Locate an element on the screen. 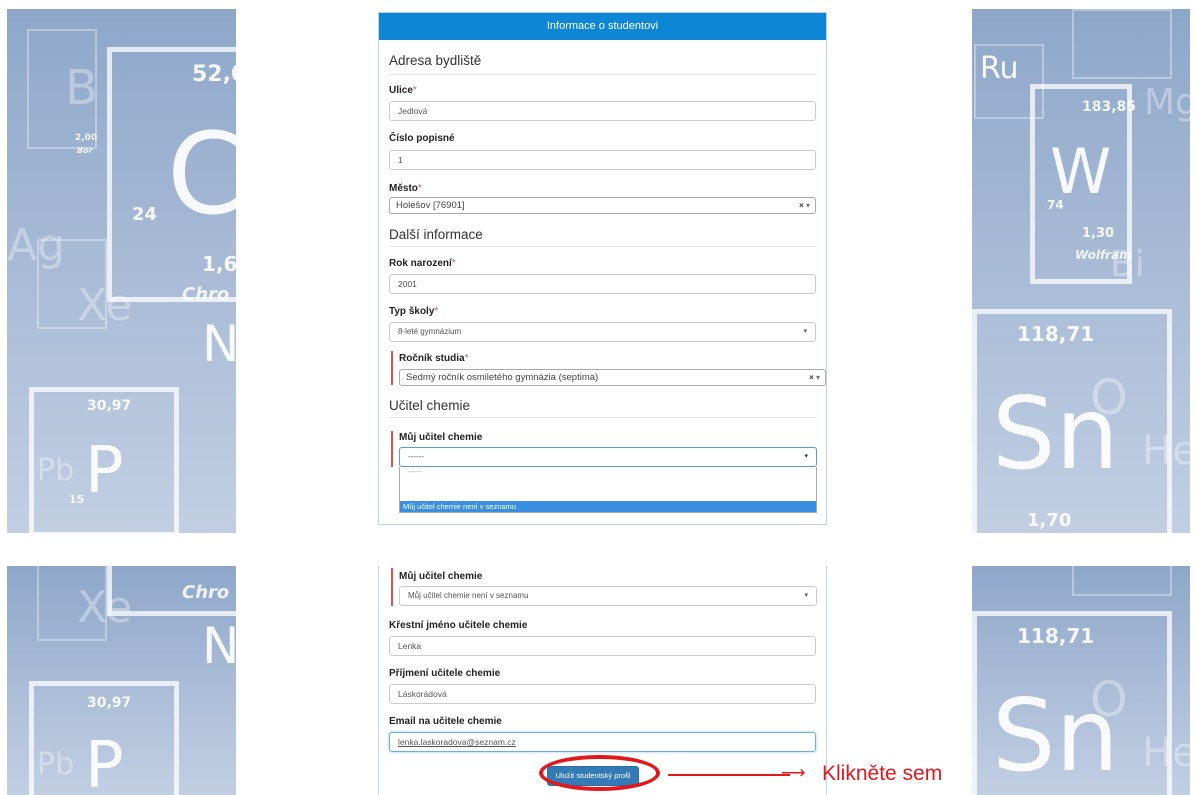 The height and width of the screenshot is (795, 1197). element-symbol: Ag is located at coordinates (36, 245).